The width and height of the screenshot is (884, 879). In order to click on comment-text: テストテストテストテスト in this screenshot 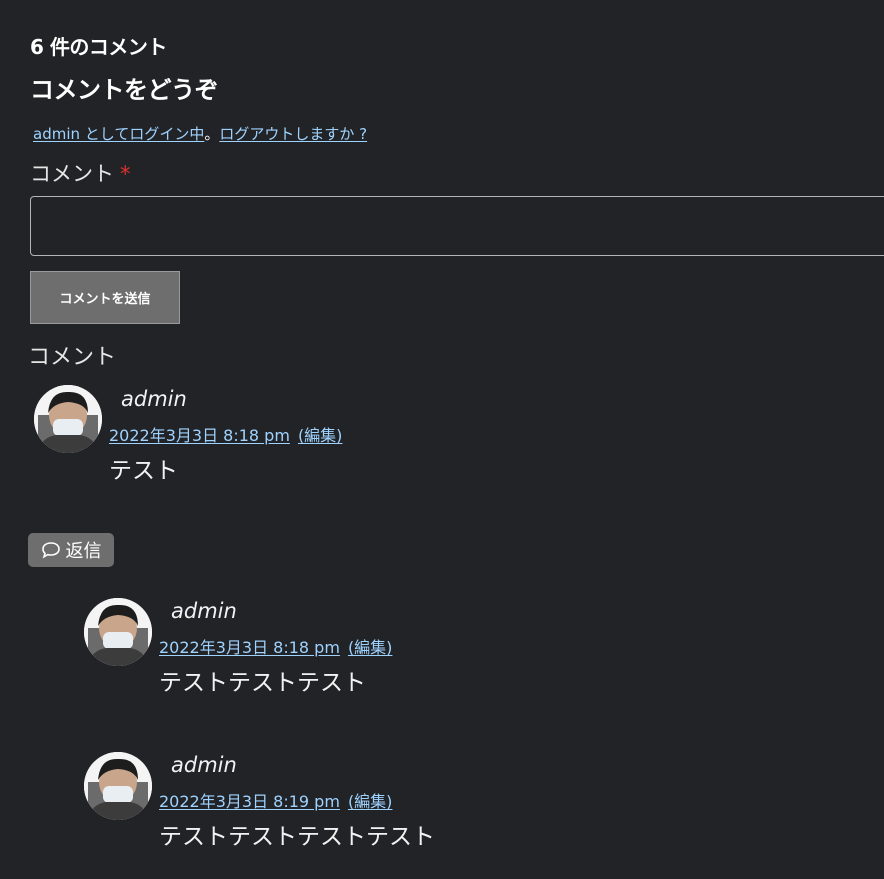, I will do `click(297, 837)`.